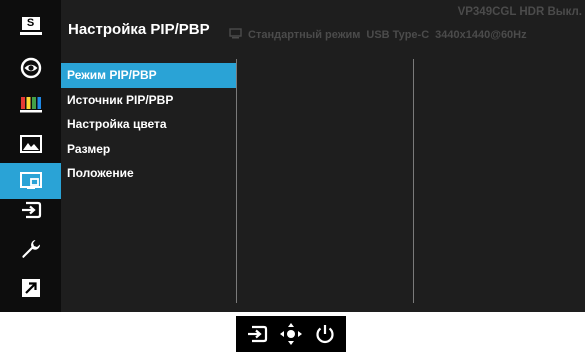  I want to click on menu-item-pip-pbp-mode: Режим PIP/PBP, so click(148, 75).